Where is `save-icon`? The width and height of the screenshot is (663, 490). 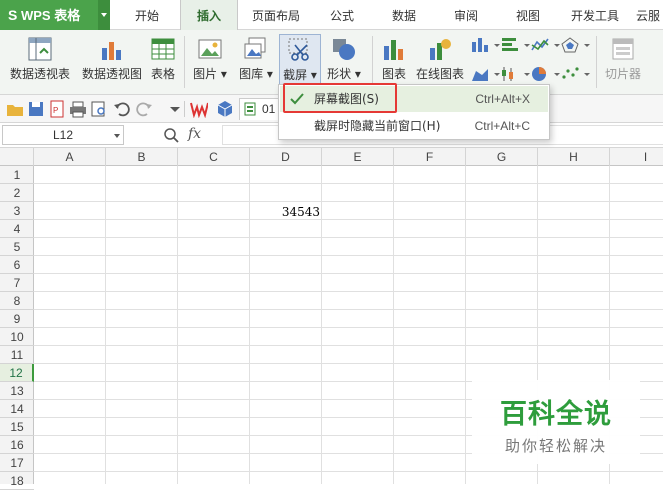 save-icon is located at coordinates (36, 109).